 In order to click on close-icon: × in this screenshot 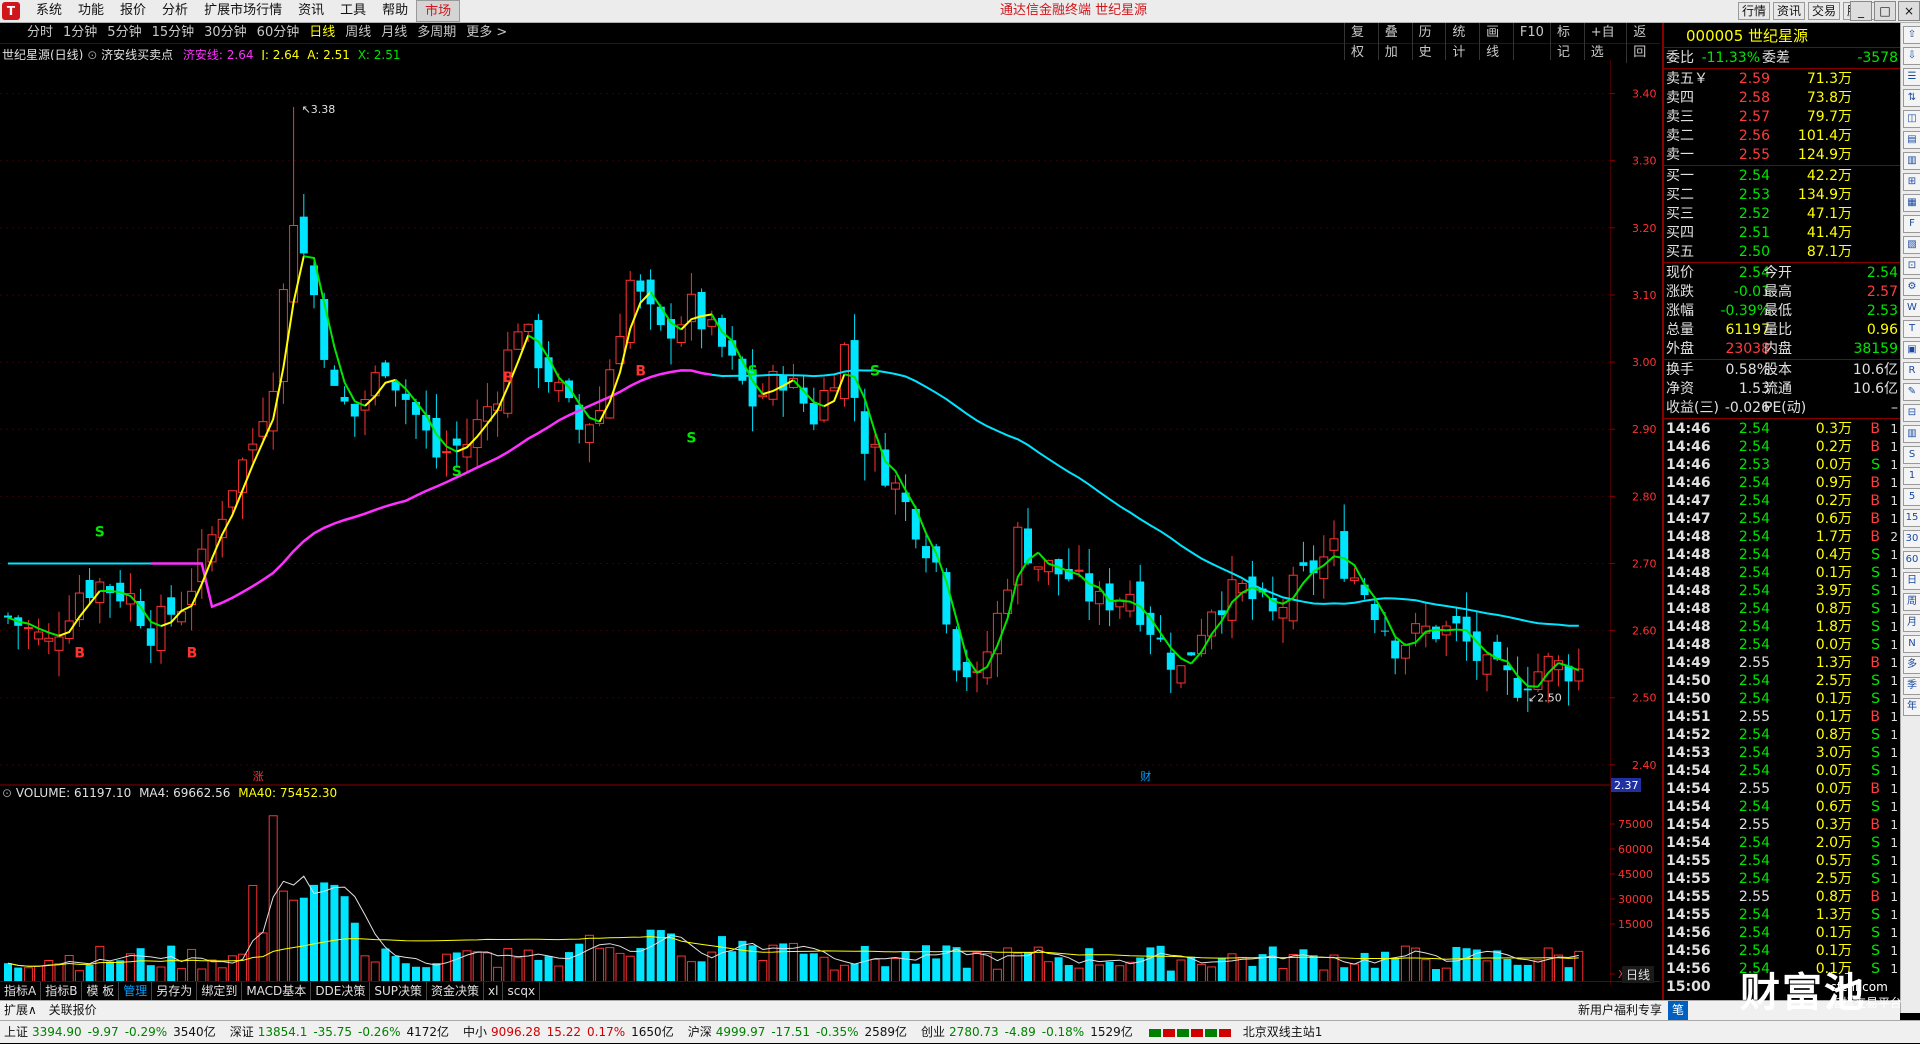, I will do `click(1909, 11)`.